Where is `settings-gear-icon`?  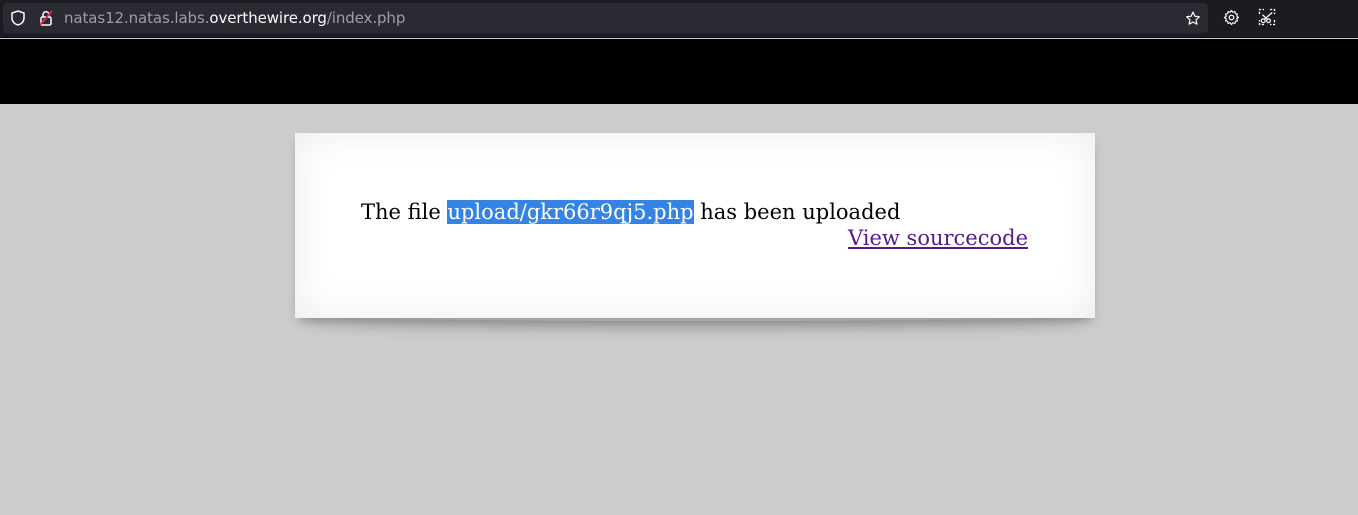 settings-gear-icon is located at coordinates (1231, 17).